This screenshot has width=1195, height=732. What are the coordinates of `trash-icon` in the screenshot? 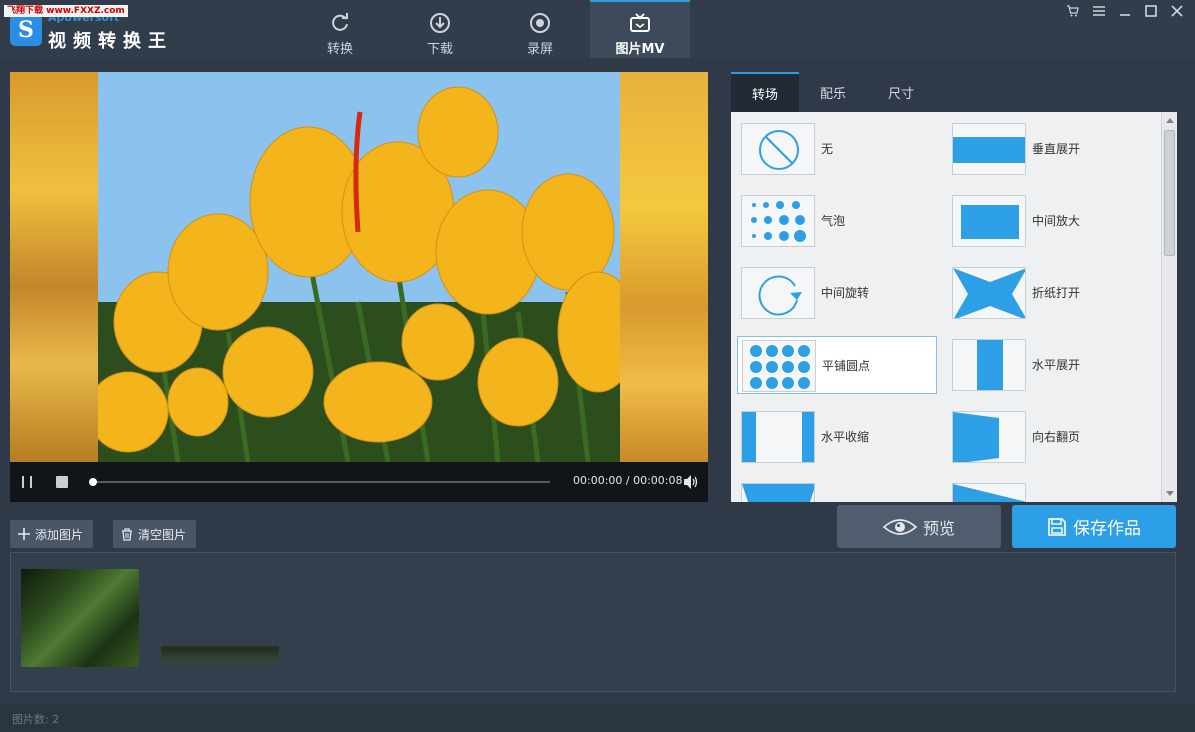 It's located at (127, 534).